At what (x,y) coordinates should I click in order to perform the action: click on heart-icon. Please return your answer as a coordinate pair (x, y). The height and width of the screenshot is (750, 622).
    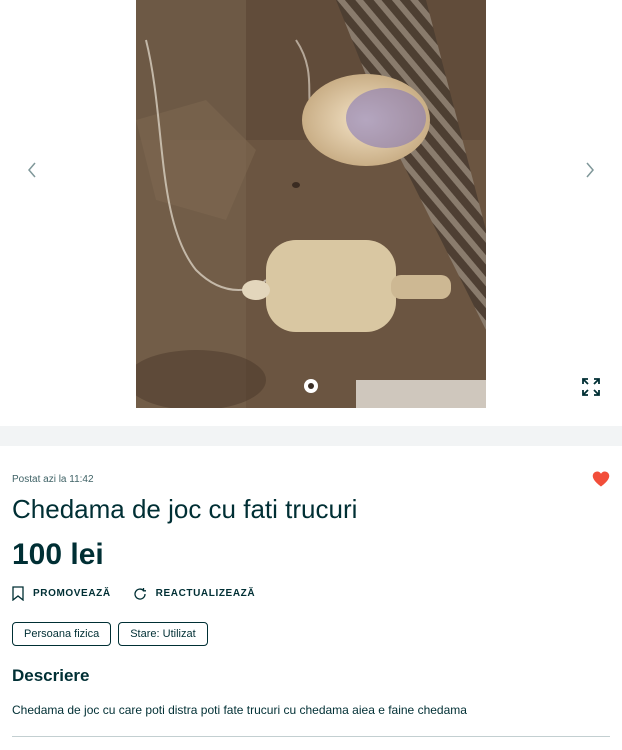
    Looking at the image, I should click on (601, 479).